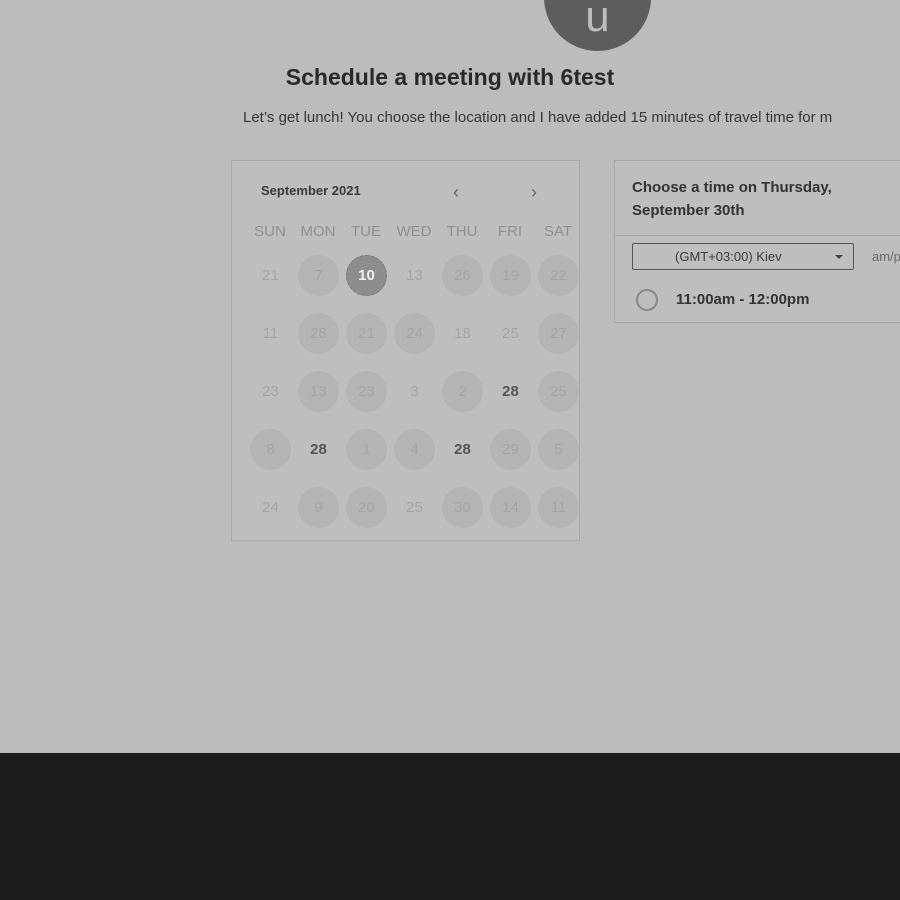  I want to click on calendar-day: 10, so click(366, 275).